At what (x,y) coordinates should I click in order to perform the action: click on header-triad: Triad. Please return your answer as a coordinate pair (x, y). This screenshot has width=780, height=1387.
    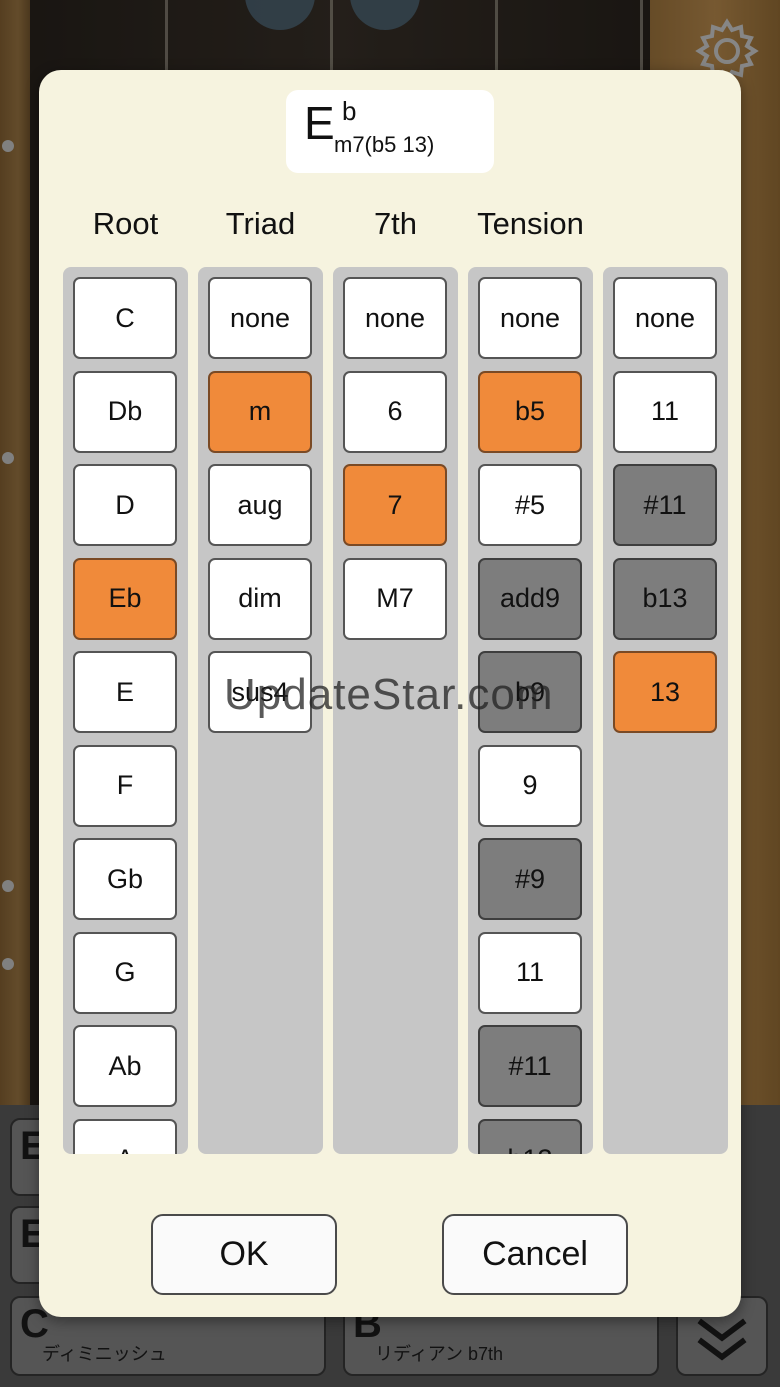
    Looking at the image, I should click on (260, 223).